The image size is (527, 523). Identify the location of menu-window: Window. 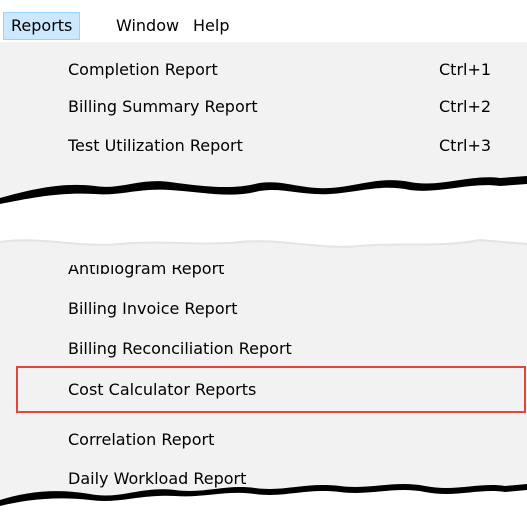
(147, 26).